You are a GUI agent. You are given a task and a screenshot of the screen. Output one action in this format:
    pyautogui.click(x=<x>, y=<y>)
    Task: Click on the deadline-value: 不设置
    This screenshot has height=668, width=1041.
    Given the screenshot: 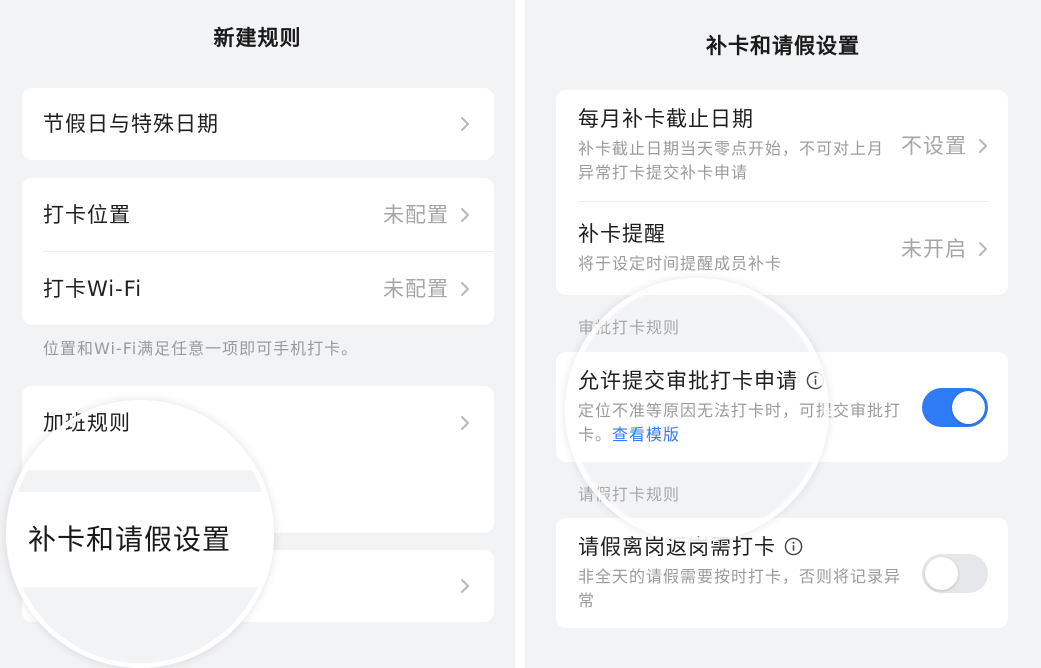 What is the action you would take?
    pyautogui.click(x=934, y=145)
    